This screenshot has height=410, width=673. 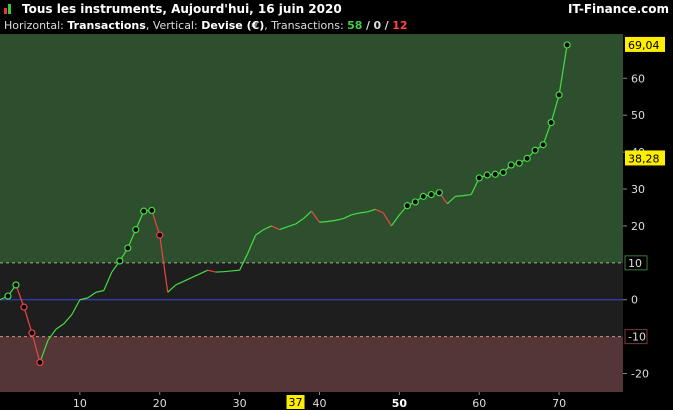 What do you see at coordinates (644, 158) in the screenshot?
I see `max-value-label: 38,28` at bounding box center [644, 158].